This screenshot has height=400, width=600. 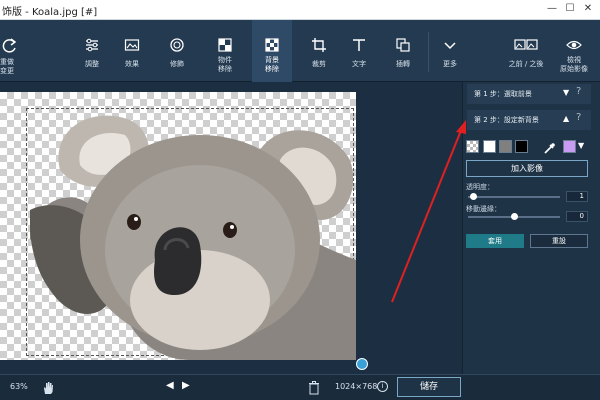 What do you see at coordinates (225, 64) in the screenshot?
I see `tool-object-removal-label: 物件 移除` at bounding box center [225, 64].